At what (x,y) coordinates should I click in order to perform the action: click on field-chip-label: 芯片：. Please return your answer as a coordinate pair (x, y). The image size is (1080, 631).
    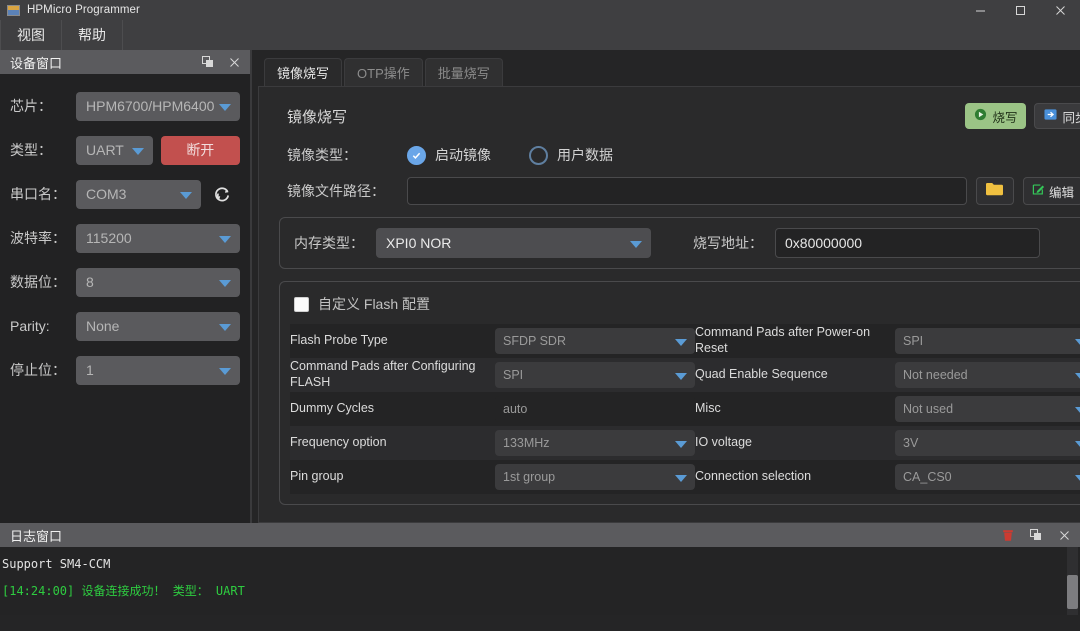
    Looking at the image, I should click on (31, 106).